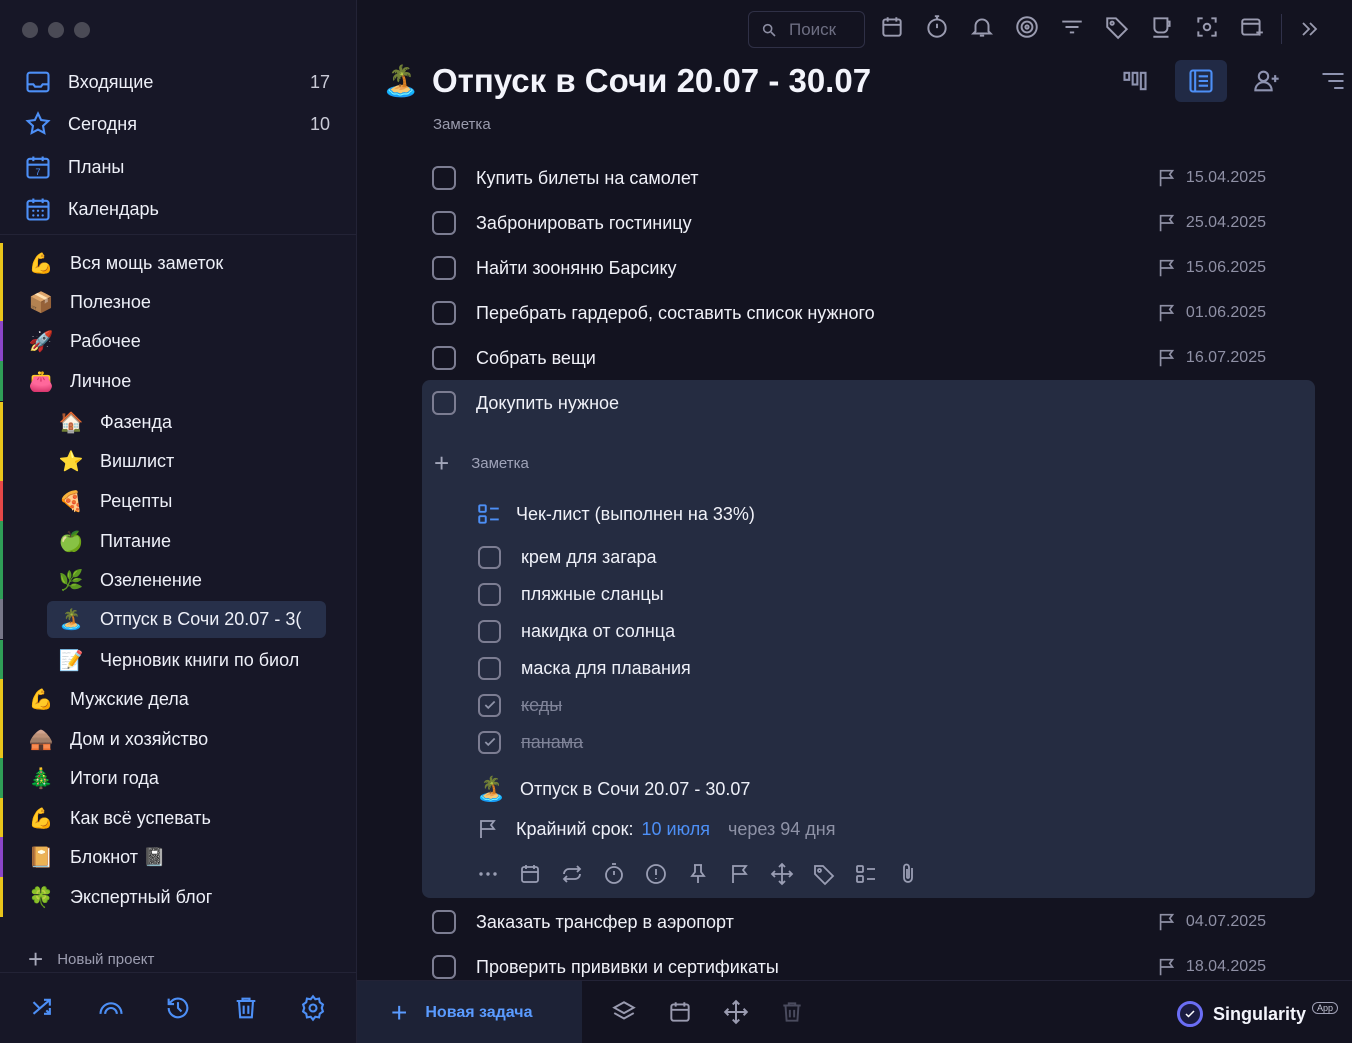 The image size is (1352, 1043). I want to click on filter-icon, so click(1072, 27).